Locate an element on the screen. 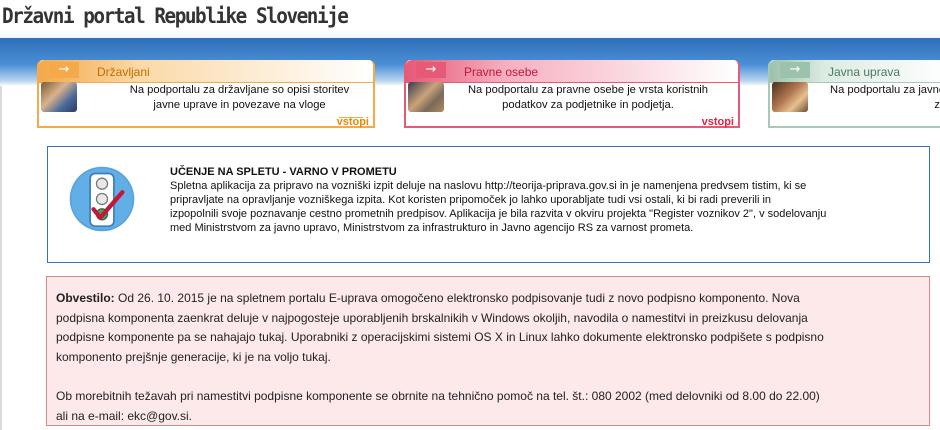 This screenshot has width=940, height=430. card-header: → Državljani is located at coordinates (206, 71).